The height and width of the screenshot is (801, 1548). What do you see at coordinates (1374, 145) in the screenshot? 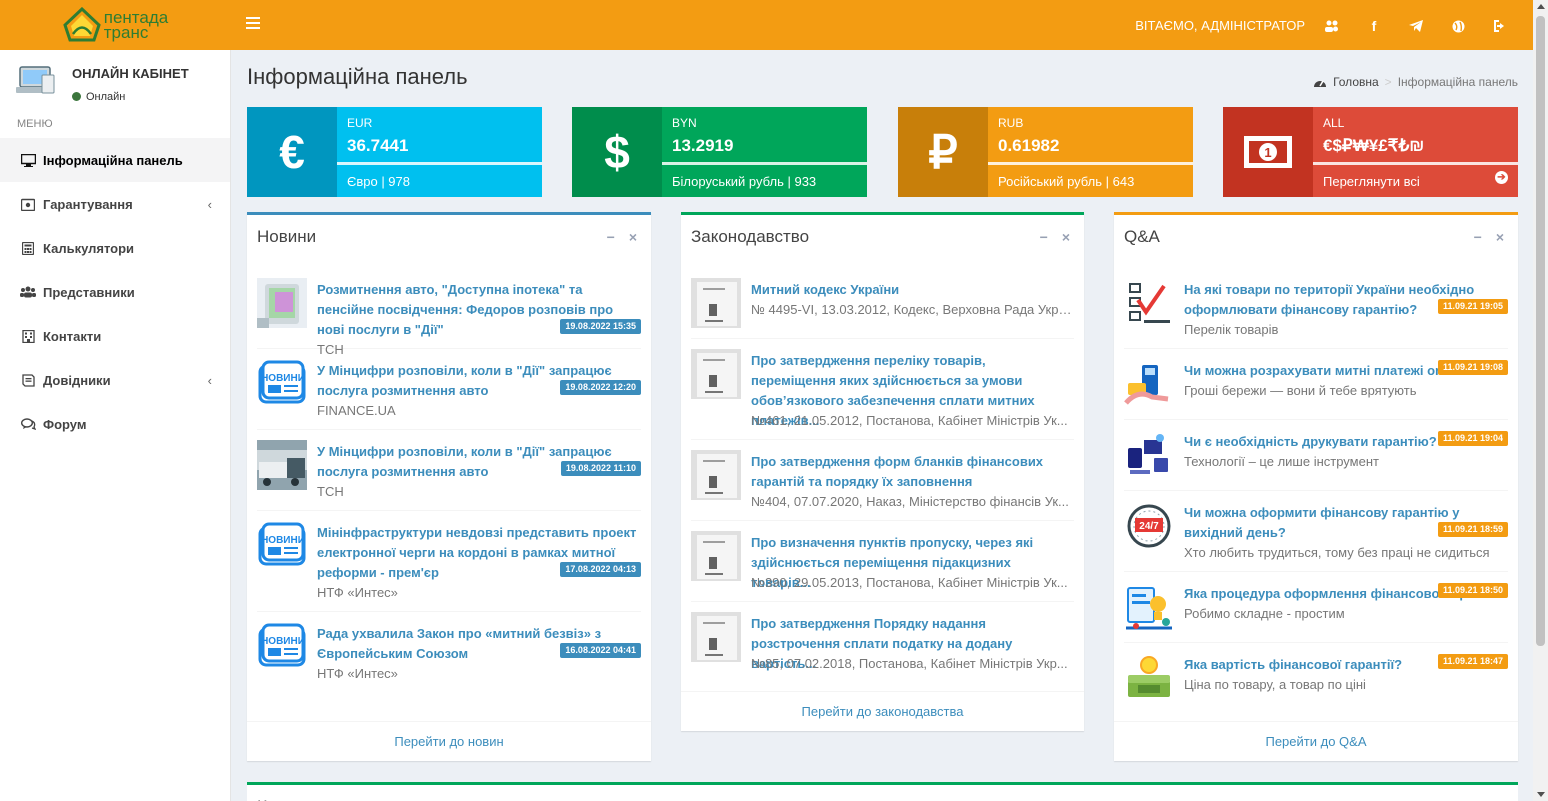
I see `currency-symbols: €$₽₩¥£₹₺₪` at bounding box center [1374, 145].